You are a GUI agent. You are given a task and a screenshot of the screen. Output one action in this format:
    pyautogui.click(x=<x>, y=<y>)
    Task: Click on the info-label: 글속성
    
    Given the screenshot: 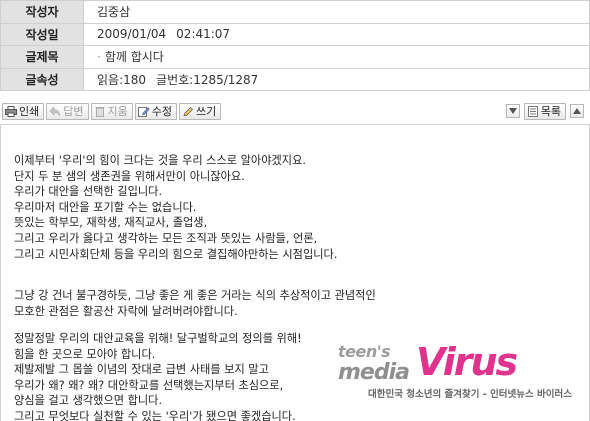 What is the action you would take?
    pyautogui.click(x=42, y=79)
    